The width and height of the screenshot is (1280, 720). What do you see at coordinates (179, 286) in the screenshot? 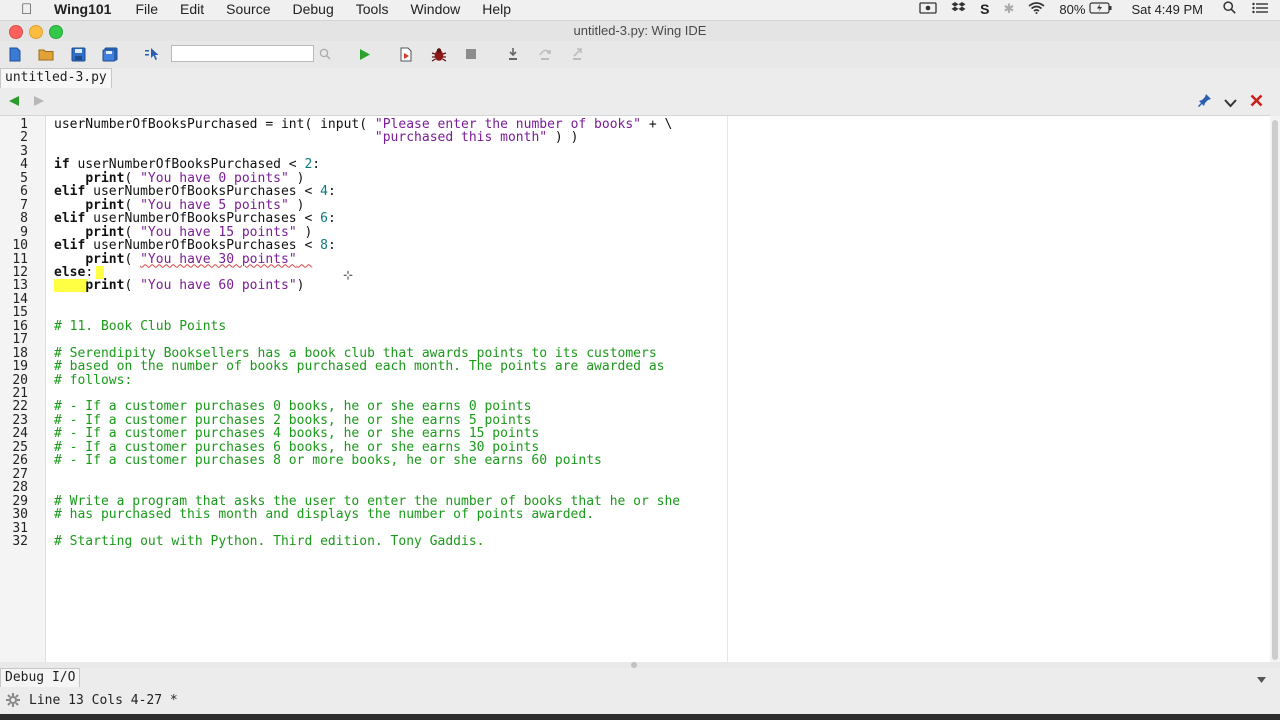
I see `code-line: print( "You have 60 points")` at bounding box center [179, 286].